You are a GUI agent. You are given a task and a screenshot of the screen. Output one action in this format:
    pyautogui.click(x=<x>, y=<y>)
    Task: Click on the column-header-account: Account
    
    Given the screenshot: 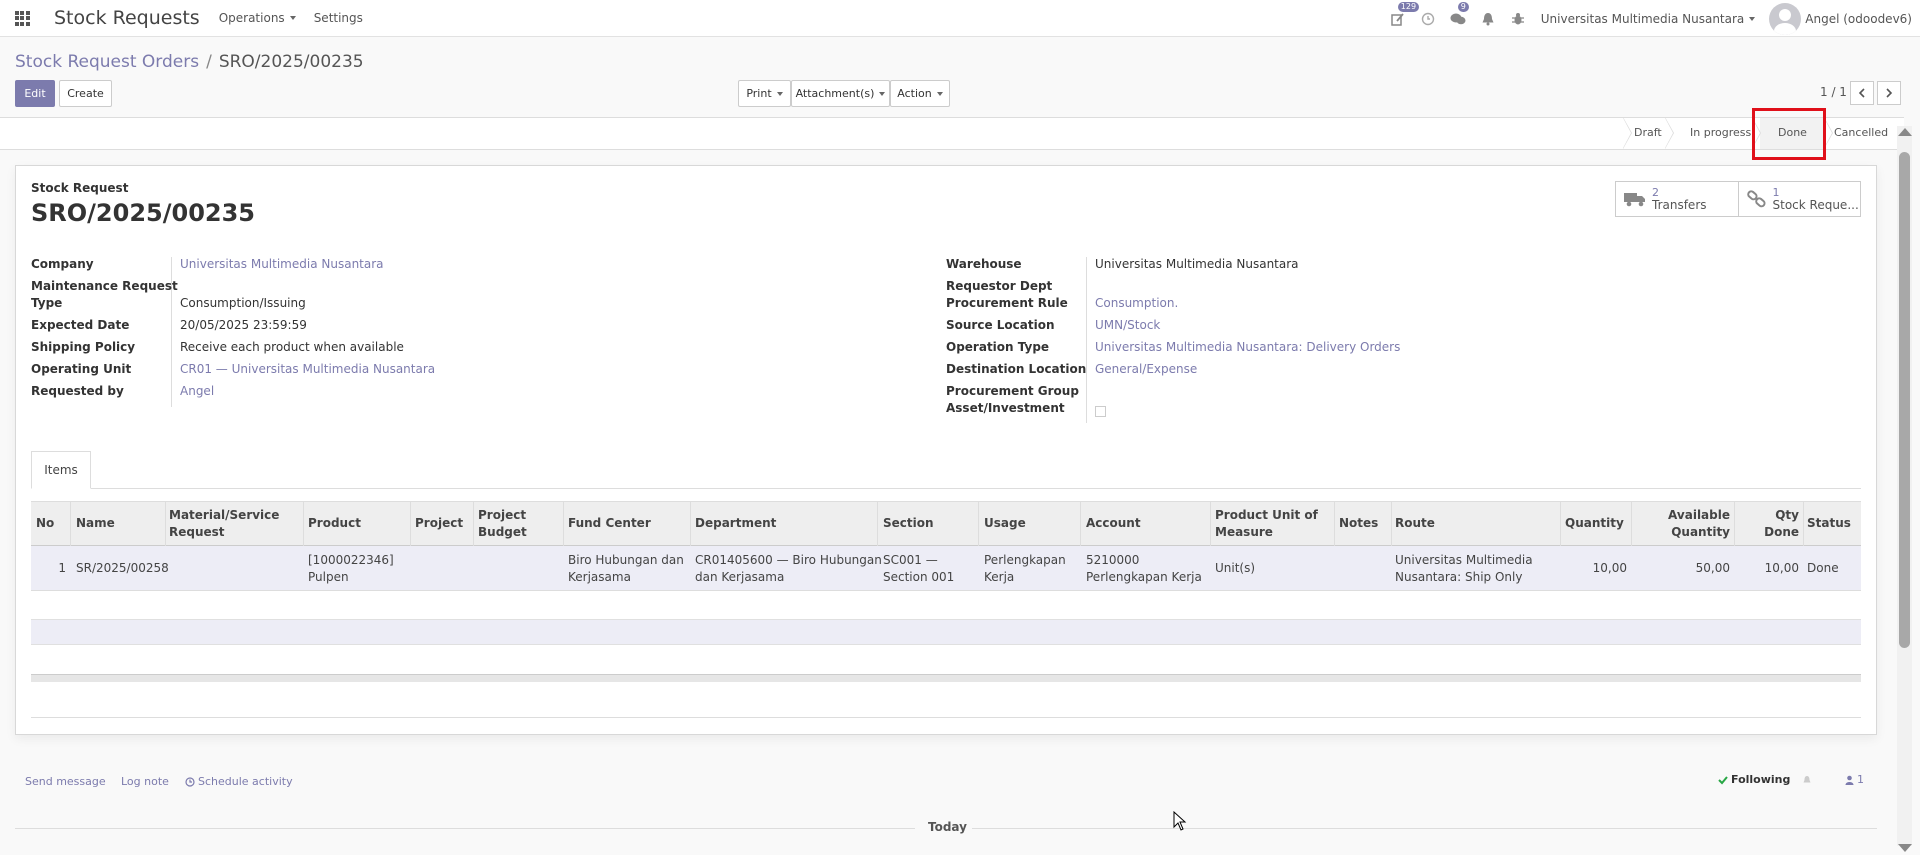 What is the action you would take?
    pyautogui.click(x=1113, y=523)
    